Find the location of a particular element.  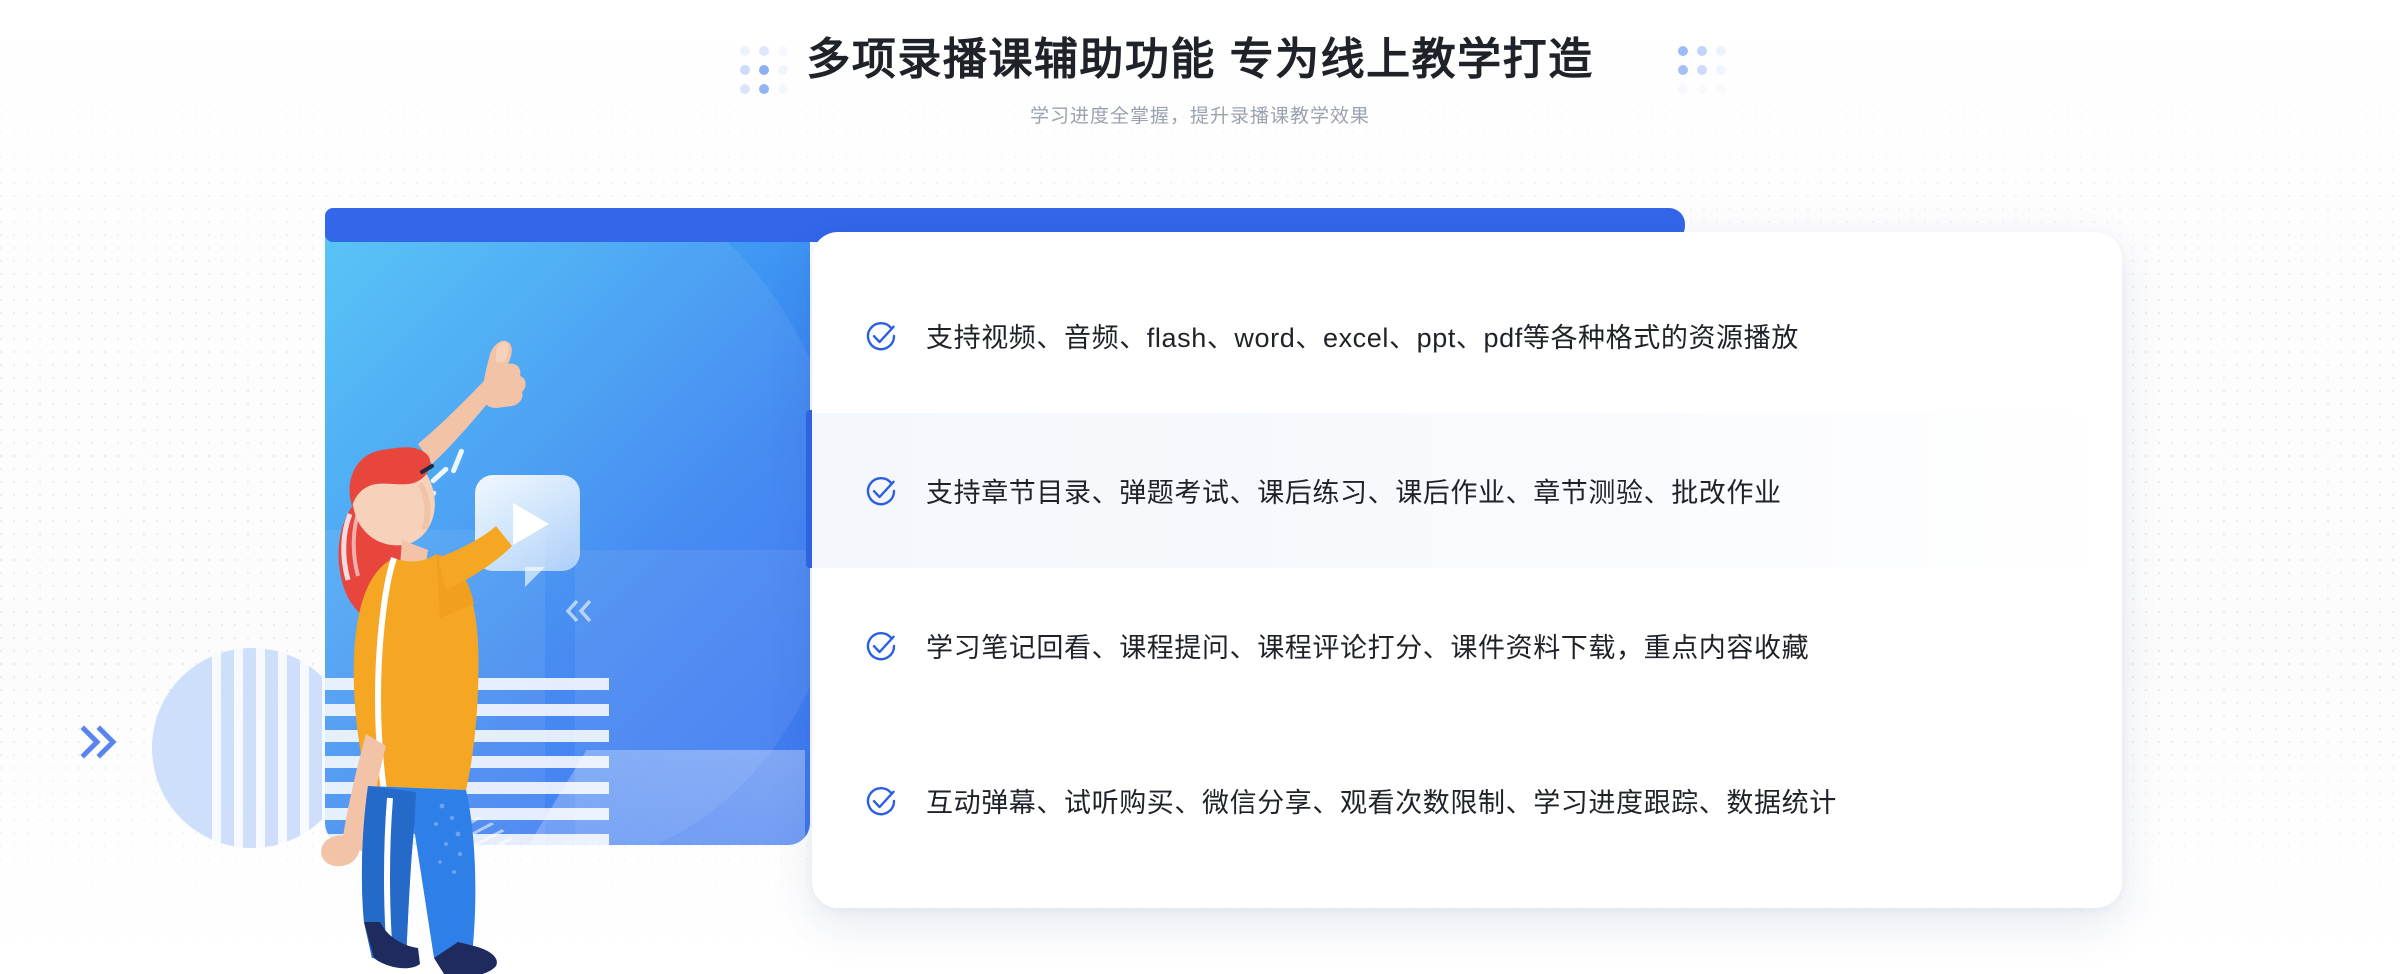

feature-row: 互动弹幕、试听购买、微信分享、观看次数限制、学习进度跟踪、数据统计 is located at coordinates (1467, 800).